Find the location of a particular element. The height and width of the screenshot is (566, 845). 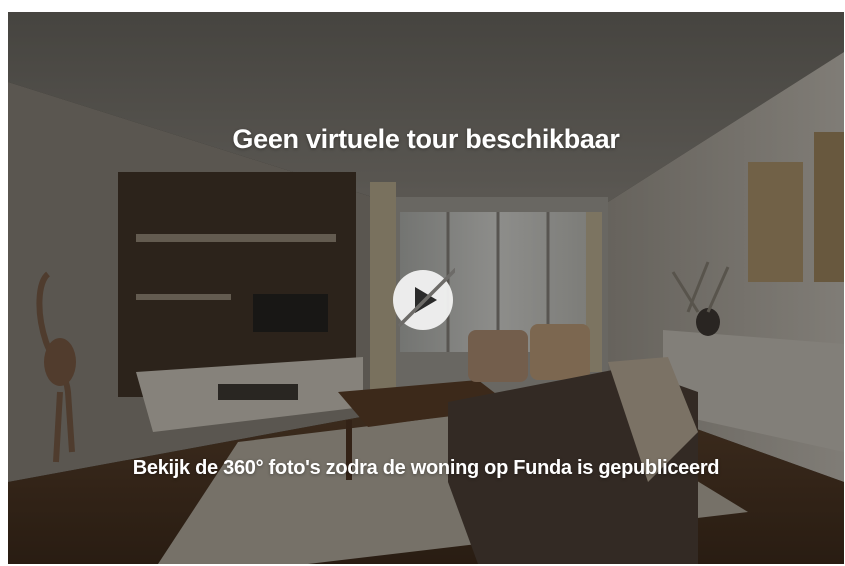

play-disabled-icon is located at coordinates (426, 298).